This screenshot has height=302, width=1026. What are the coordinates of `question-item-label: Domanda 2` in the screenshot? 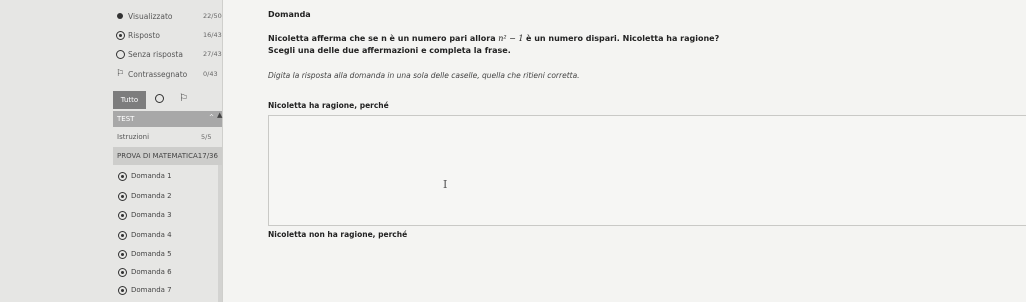 It's located at (151, 196).